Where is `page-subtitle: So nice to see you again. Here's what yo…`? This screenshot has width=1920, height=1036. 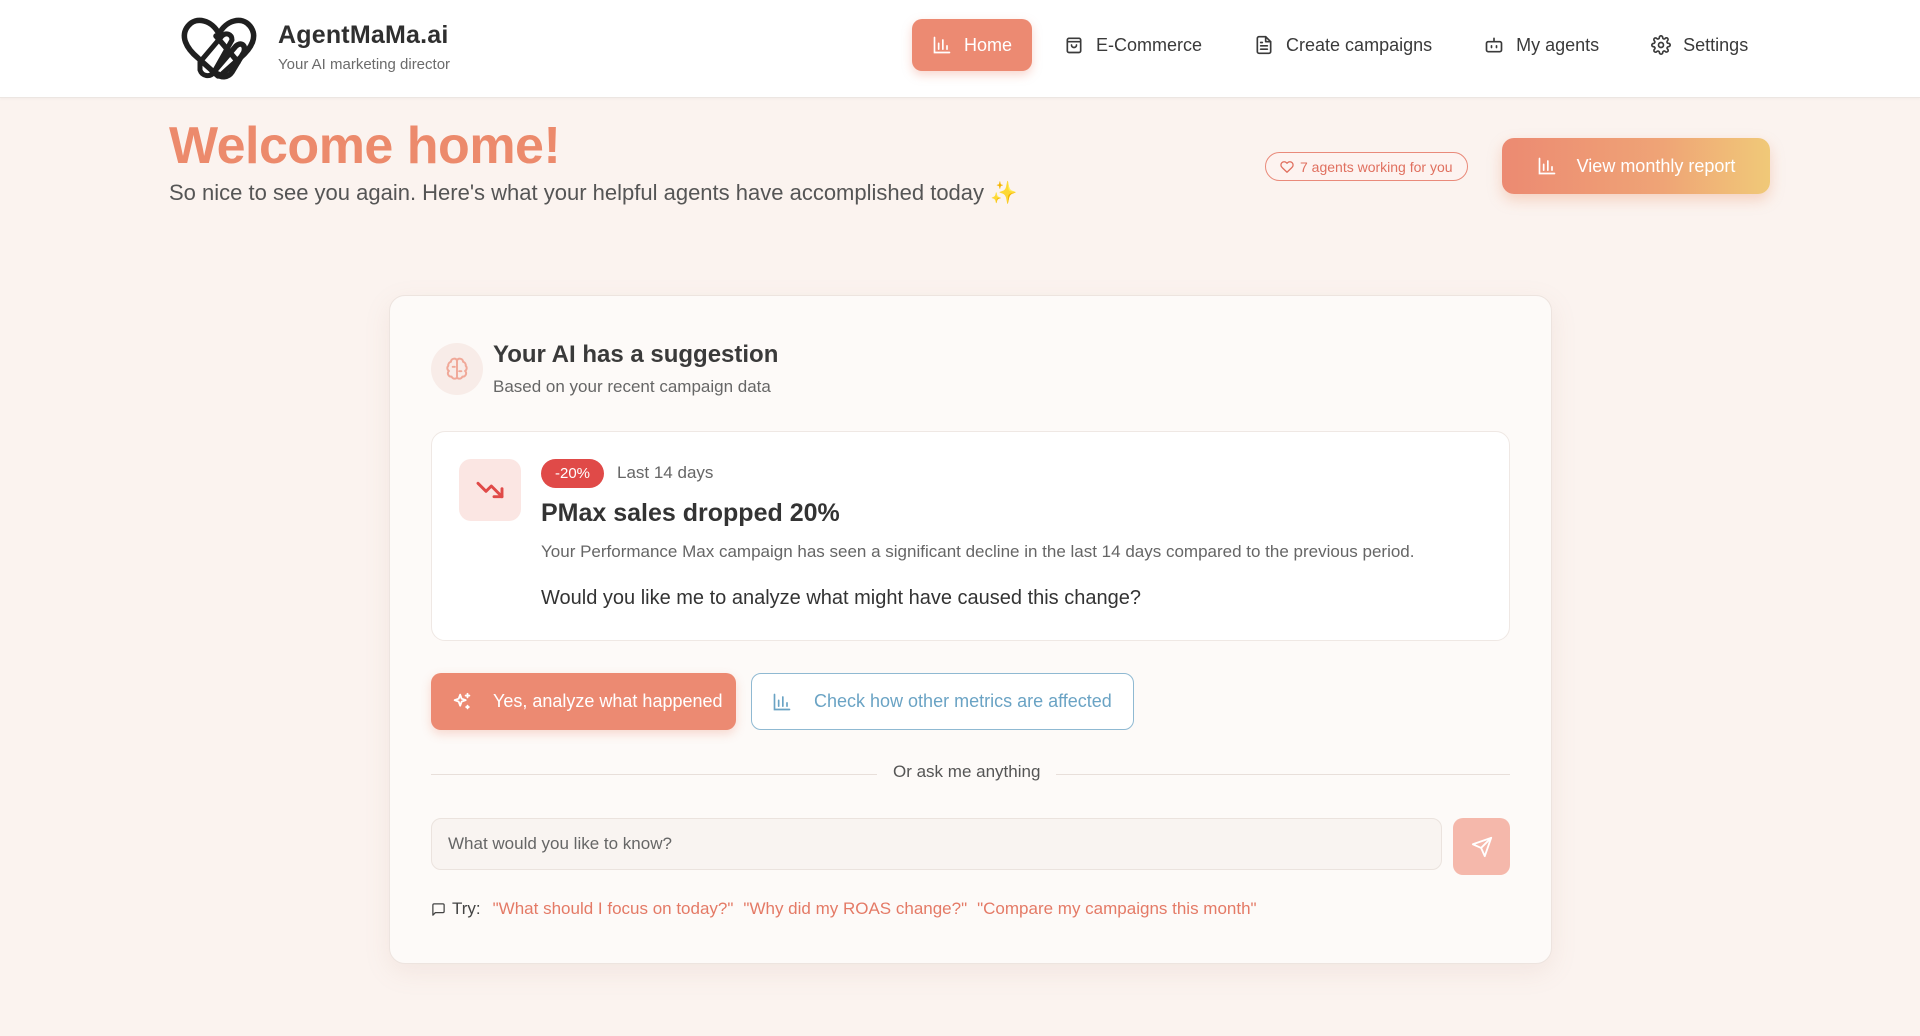 page-subtitle: So nice to see you again. Here's what yo… is located at coordinates (593, 192).